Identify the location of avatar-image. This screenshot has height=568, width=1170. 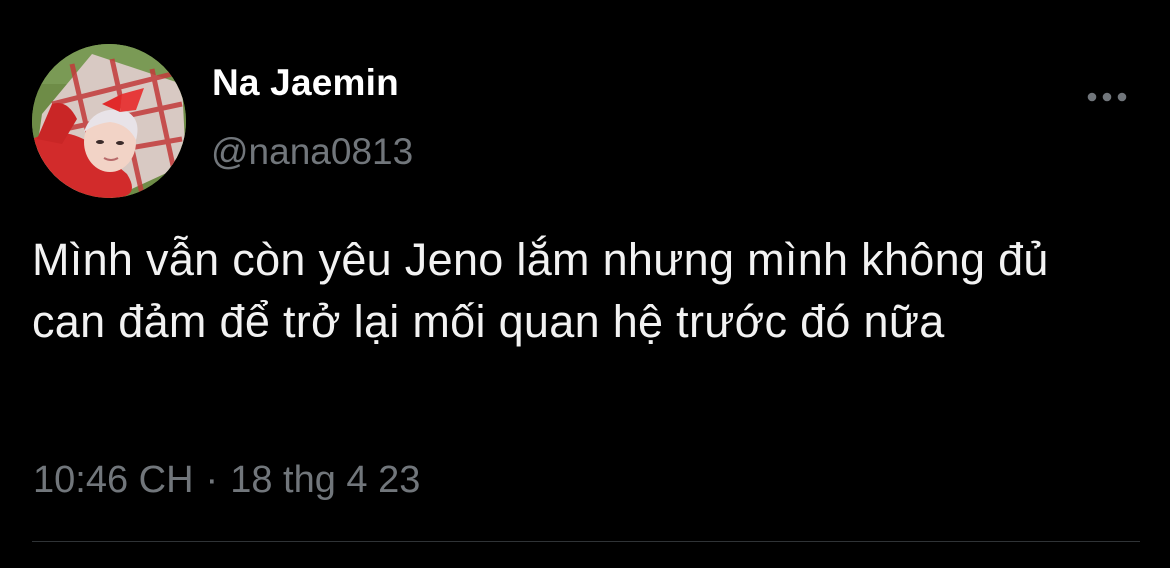
(109, 121).